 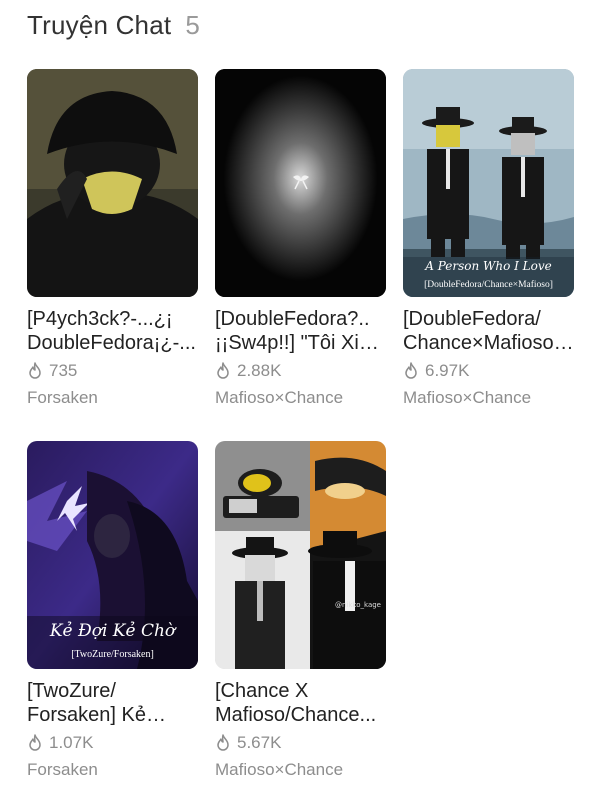 I want to click on story-reads-count: 6.97K, so click(x=447, y=370).